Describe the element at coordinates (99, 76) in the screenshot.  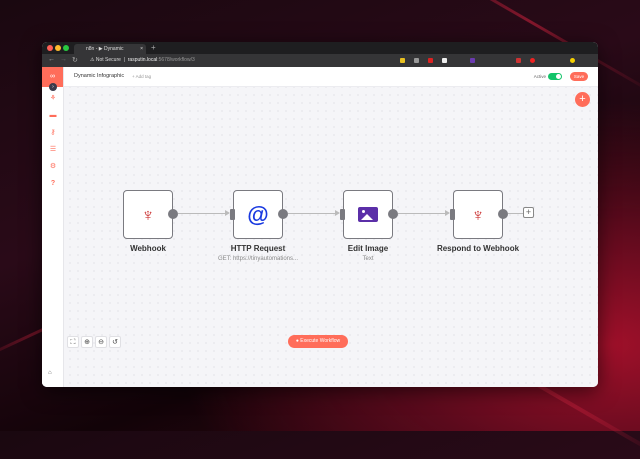
I see `workflow-name: Dynamic Infographic` at that location.